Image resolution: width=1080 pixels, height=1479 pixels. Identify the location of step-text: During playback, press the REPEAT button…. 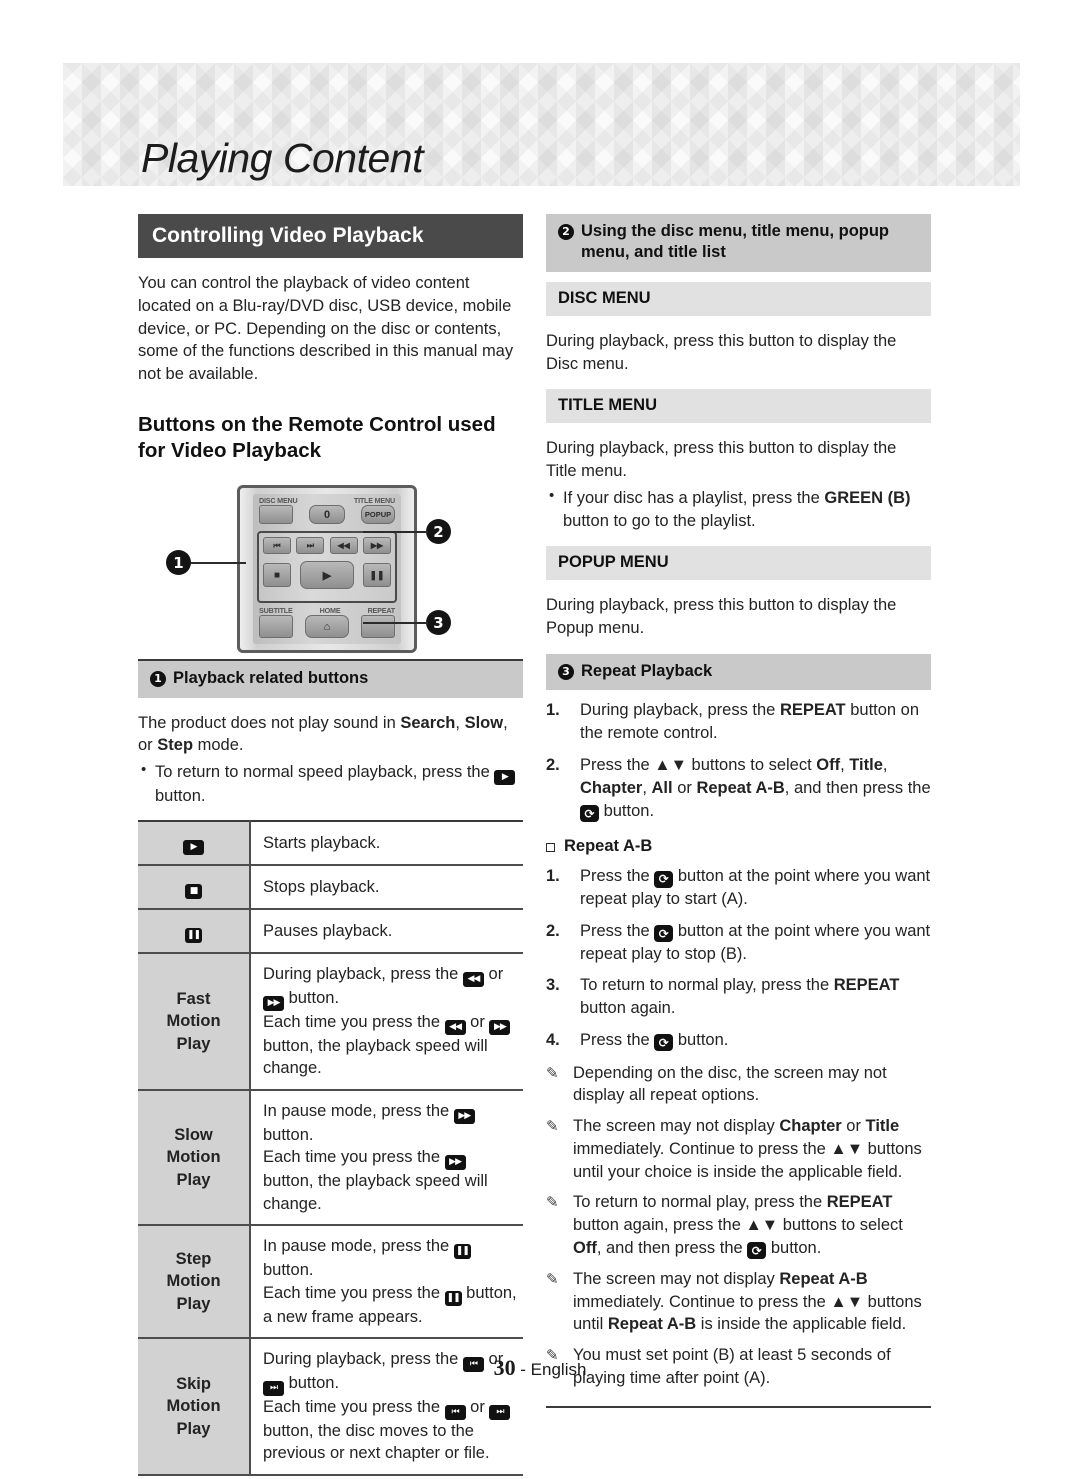
(750, 722).